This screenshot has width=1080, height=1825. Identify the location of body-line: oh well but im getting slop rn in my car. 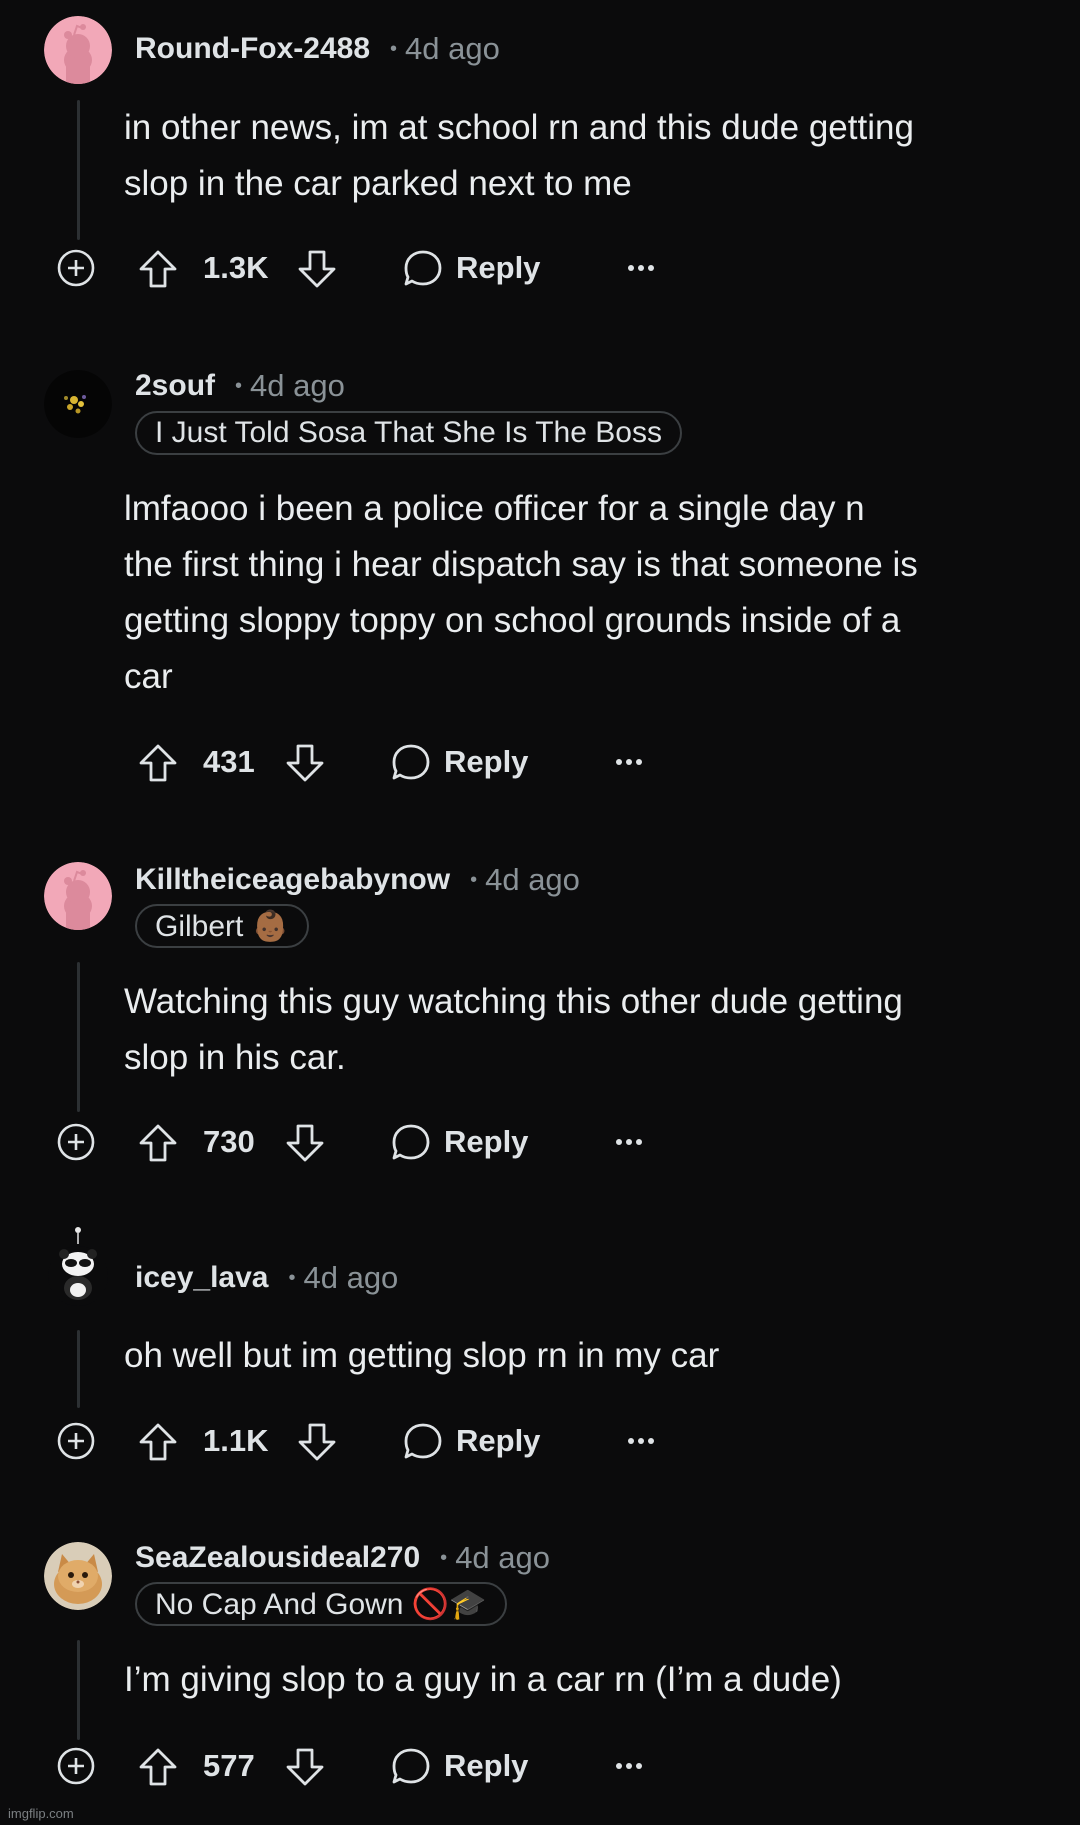
(422, 1355).